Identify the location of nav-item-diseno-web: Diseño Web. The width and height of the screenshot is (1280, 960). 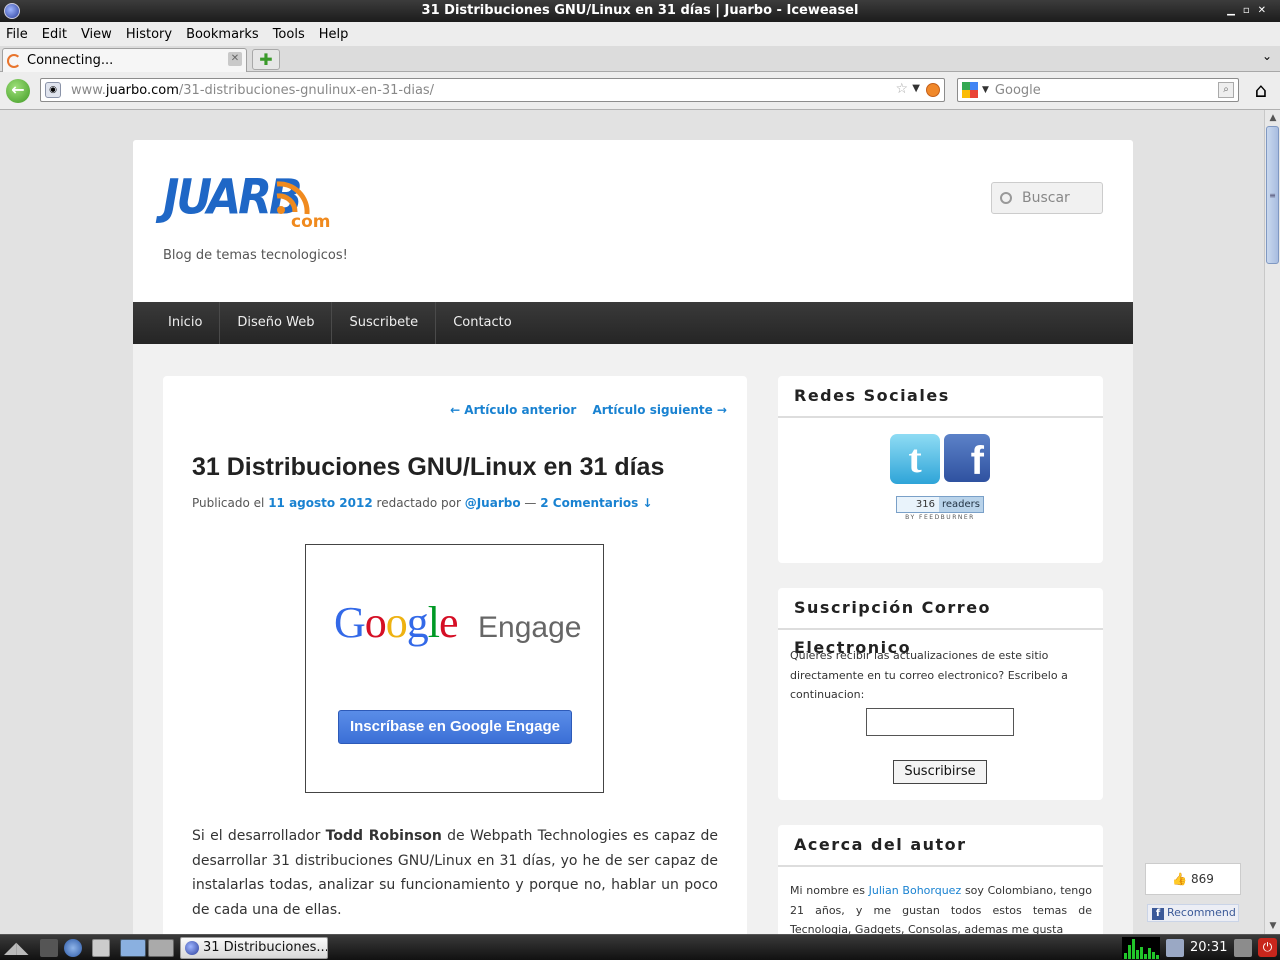
(276, 323).